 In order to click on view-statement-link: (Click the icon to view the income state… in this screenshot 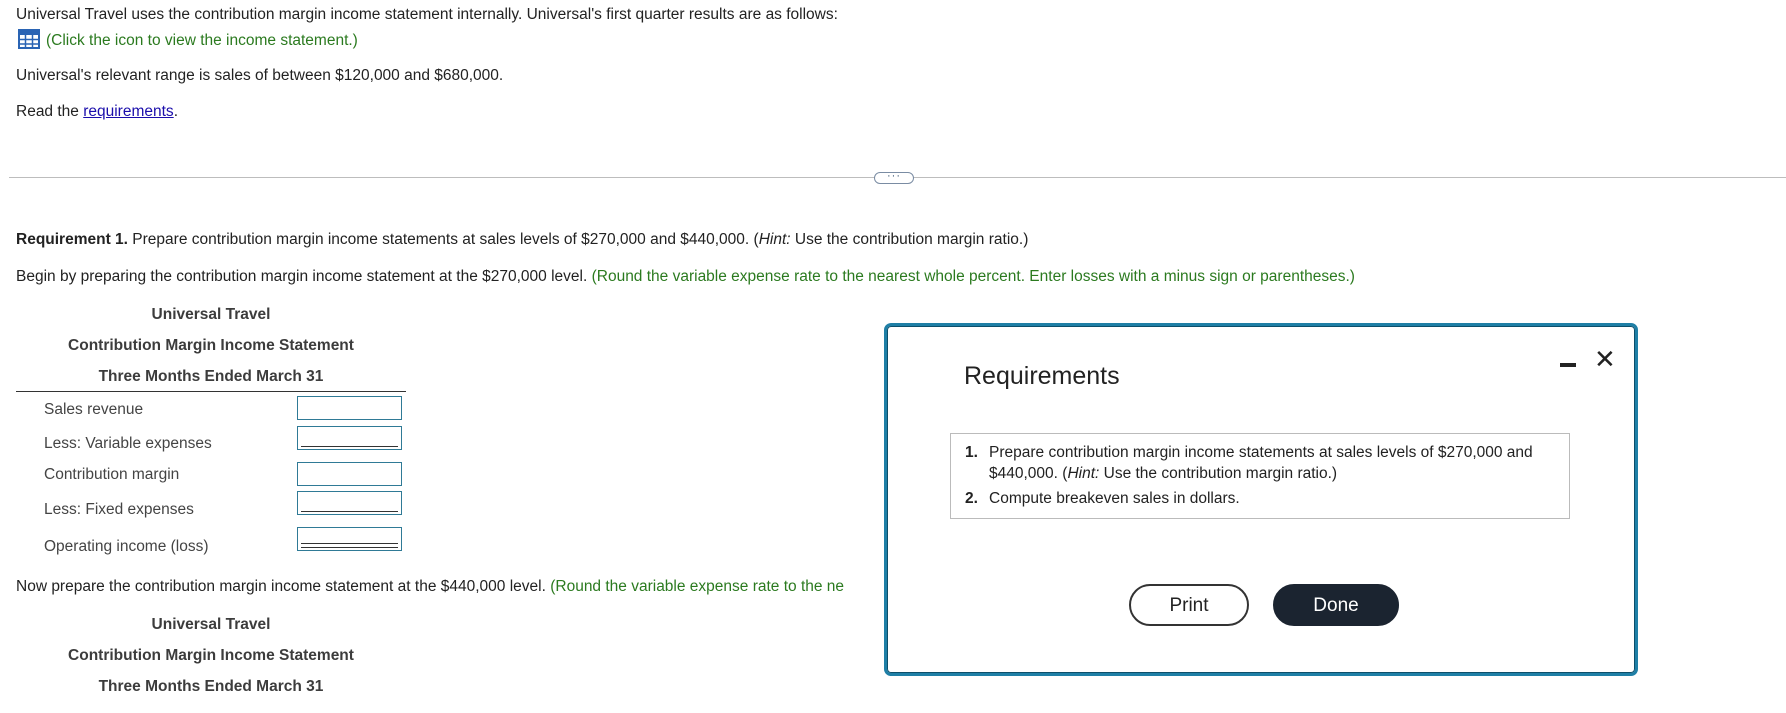, I will do `click(188, 39)`.